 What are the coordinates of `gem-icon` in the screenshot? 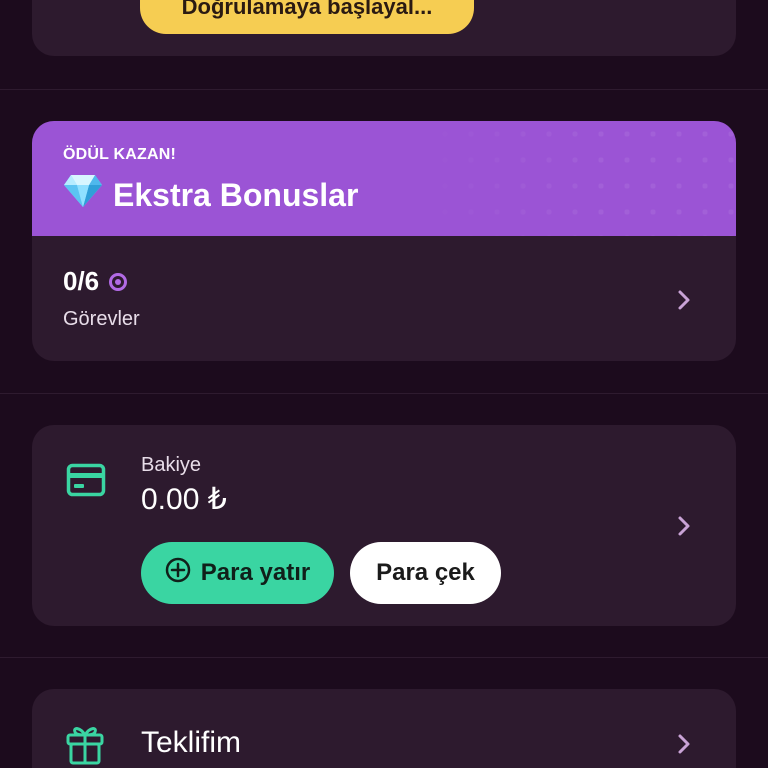 It's located at (83, 195).